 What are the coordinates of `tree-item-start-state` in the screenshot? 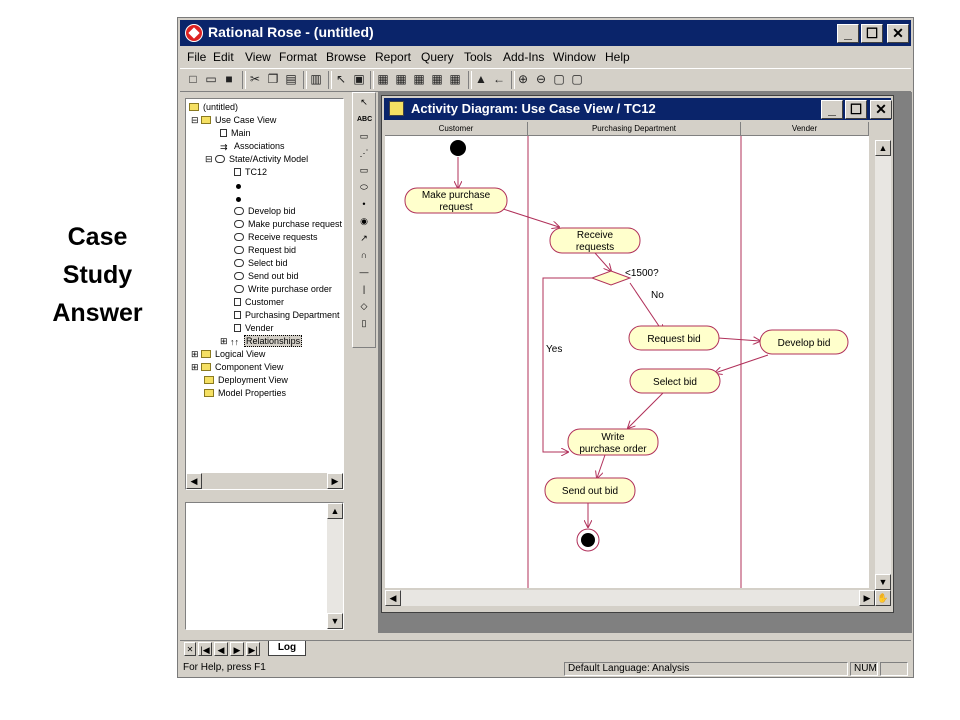 It's located at (239, 185).